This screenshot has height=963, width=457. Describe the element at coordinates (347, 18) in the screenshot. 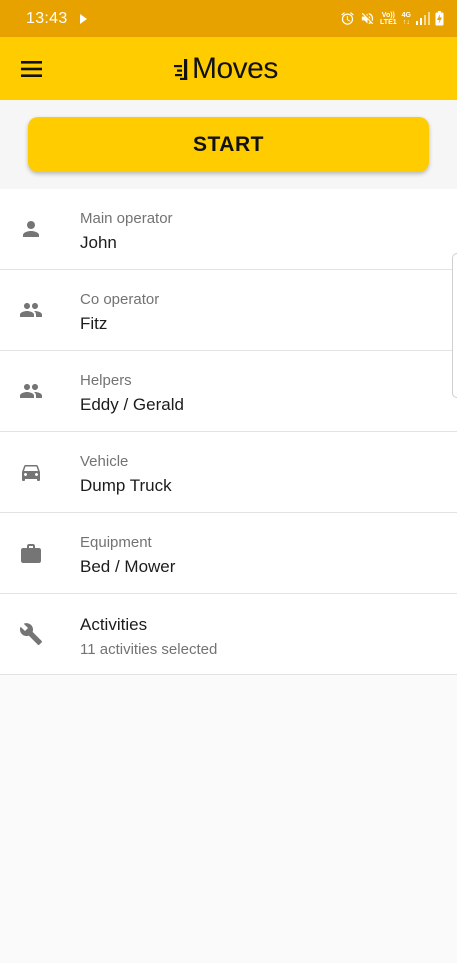

I see `alarm-icon` at that location.